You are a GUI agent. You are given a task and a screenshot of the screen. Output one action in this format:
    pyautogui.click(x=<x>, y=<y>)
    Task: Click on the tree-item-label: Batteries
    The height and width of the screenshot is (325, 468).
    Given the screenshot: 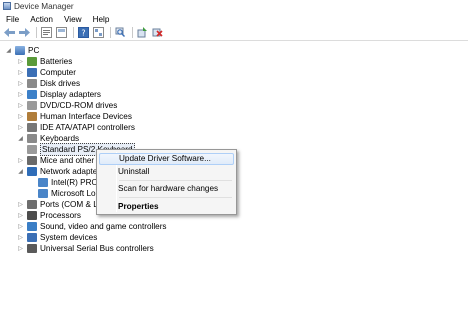 What is the action you would take?
    pyautogui.click(x=56, y=61)
    